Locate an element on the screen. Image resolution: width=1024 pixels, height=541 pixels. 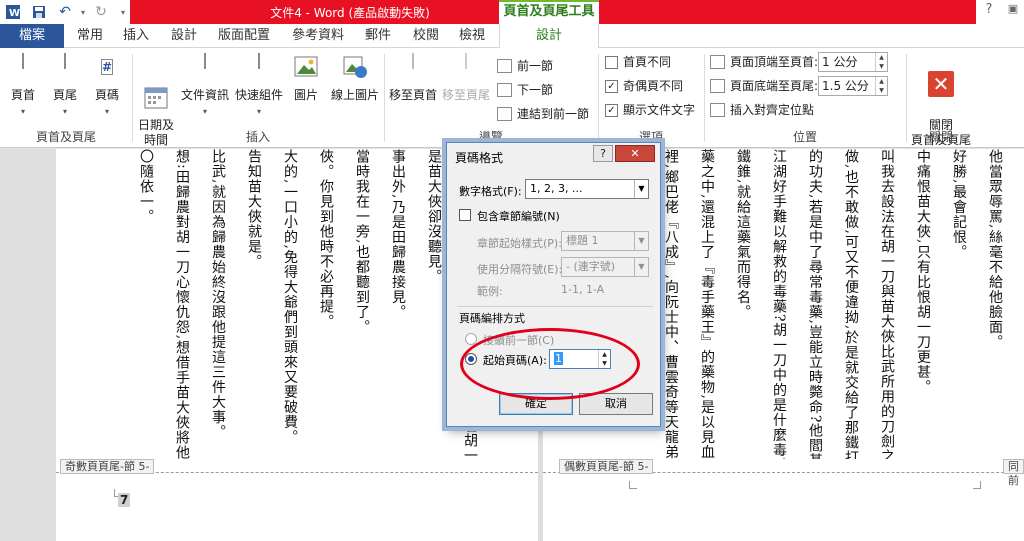
undo-icon: ↶ is located at coordinates (65, 12).